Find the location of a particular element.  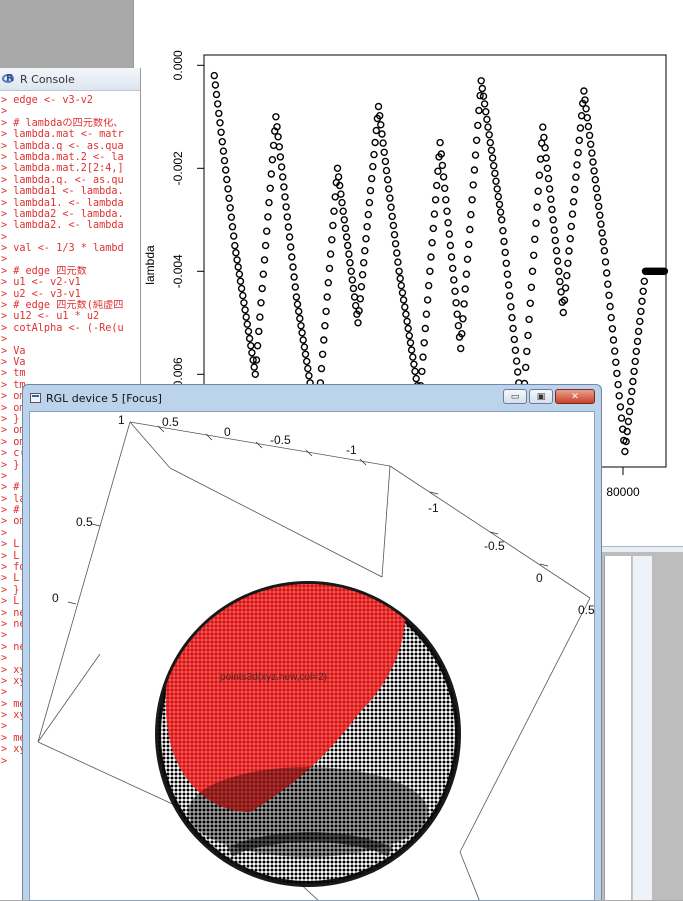

r-logo-icon: R is located at coordinates (9, 79).